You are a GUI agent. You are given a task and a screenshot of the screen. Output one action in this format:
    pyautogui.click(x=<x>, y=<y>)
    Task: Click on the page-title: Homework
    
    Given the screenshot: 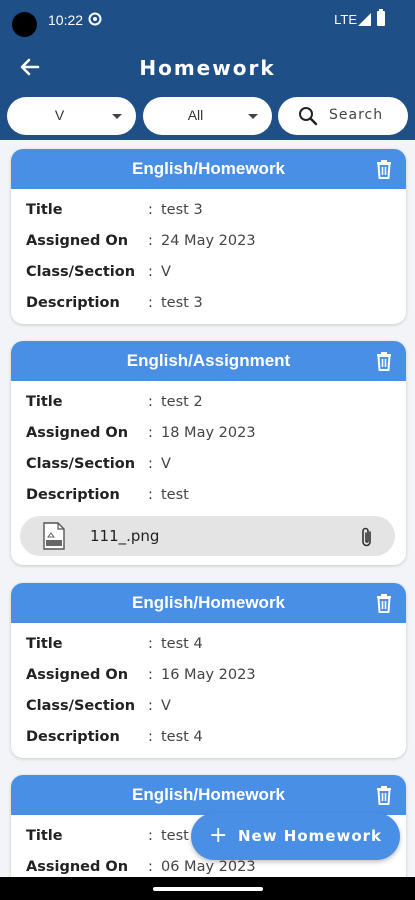 What is the action you would take?
    pyautogui.click(x=207, y=68)
    